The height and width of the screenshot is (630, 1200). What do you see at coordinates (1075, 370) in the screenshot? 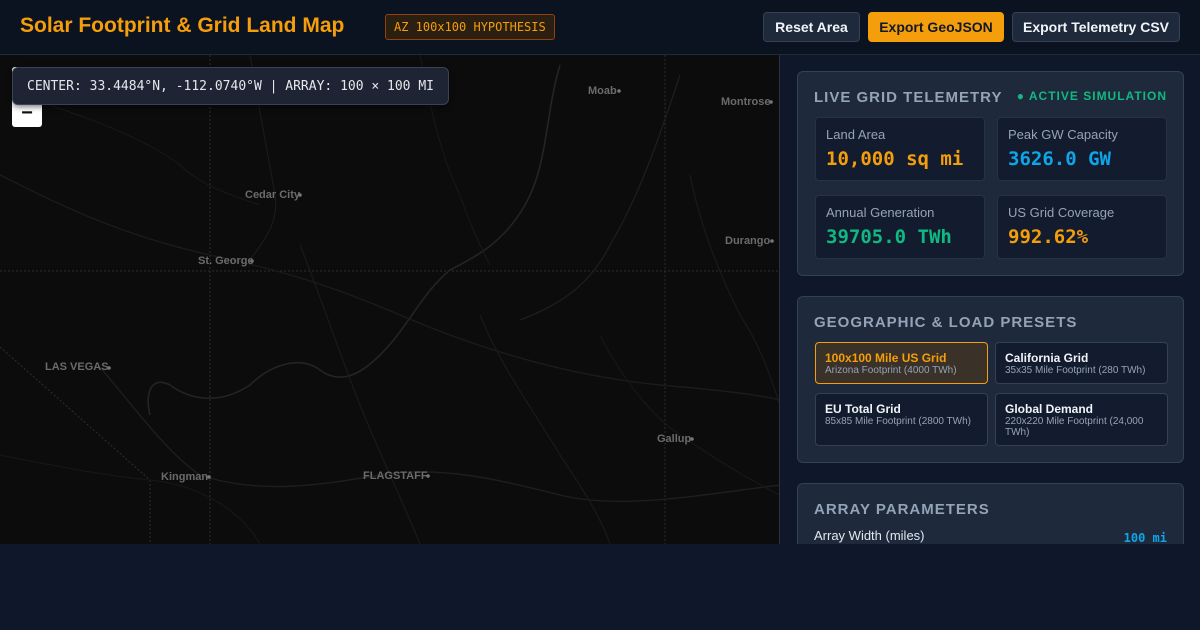
I see `preset-description: 35x35 Mile Footprint (280 TWh)` at bounding box center [1075, 370].